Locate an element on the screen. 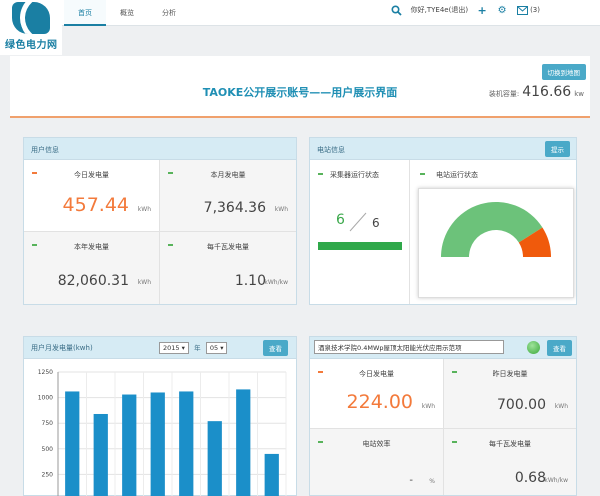  nav-analysis: 分析 is located at coordinates (169, 13).